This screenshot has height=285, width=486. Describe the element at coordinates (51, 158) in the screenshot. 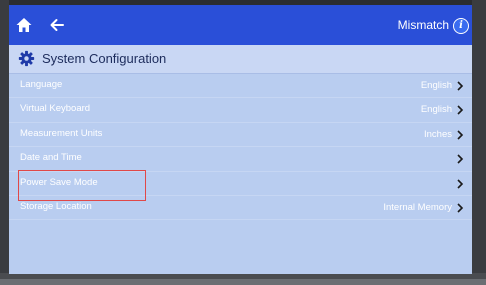

I see `setting-label: Date and Time` at that location.